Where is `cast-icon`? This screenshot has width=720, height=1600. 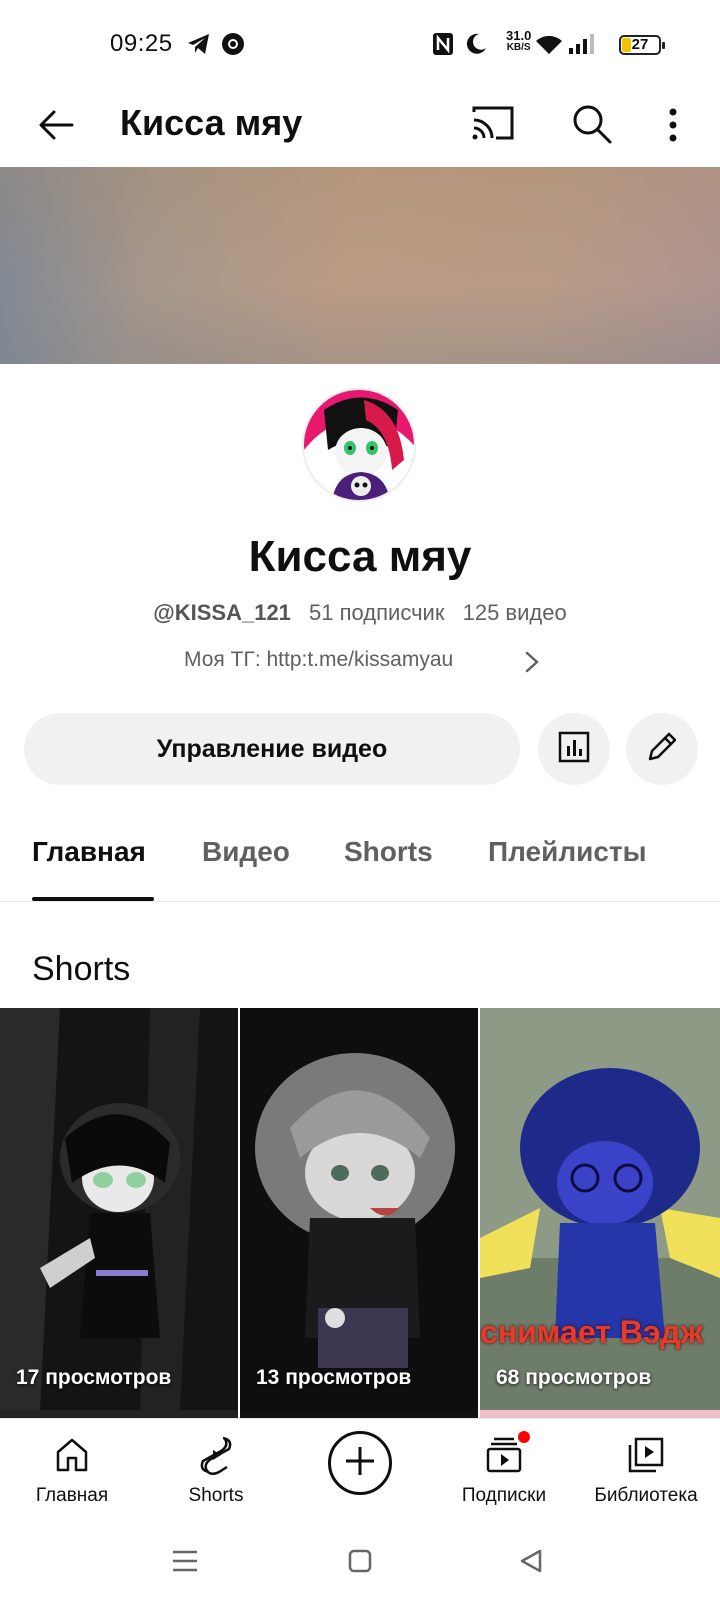 cast-icon is located at coordinates (493, 124).